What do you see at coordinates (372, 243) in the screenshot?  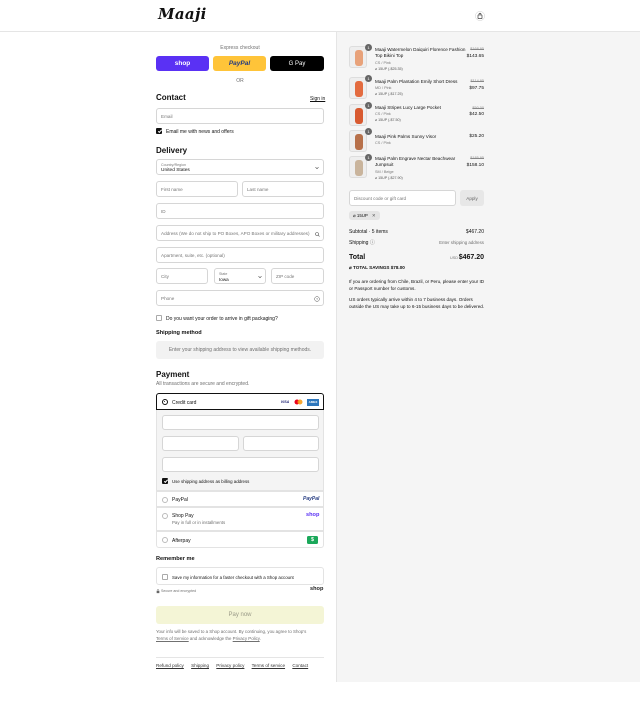 I see `help-circle-icon: ⓘ` at bounding box center [372, 243].